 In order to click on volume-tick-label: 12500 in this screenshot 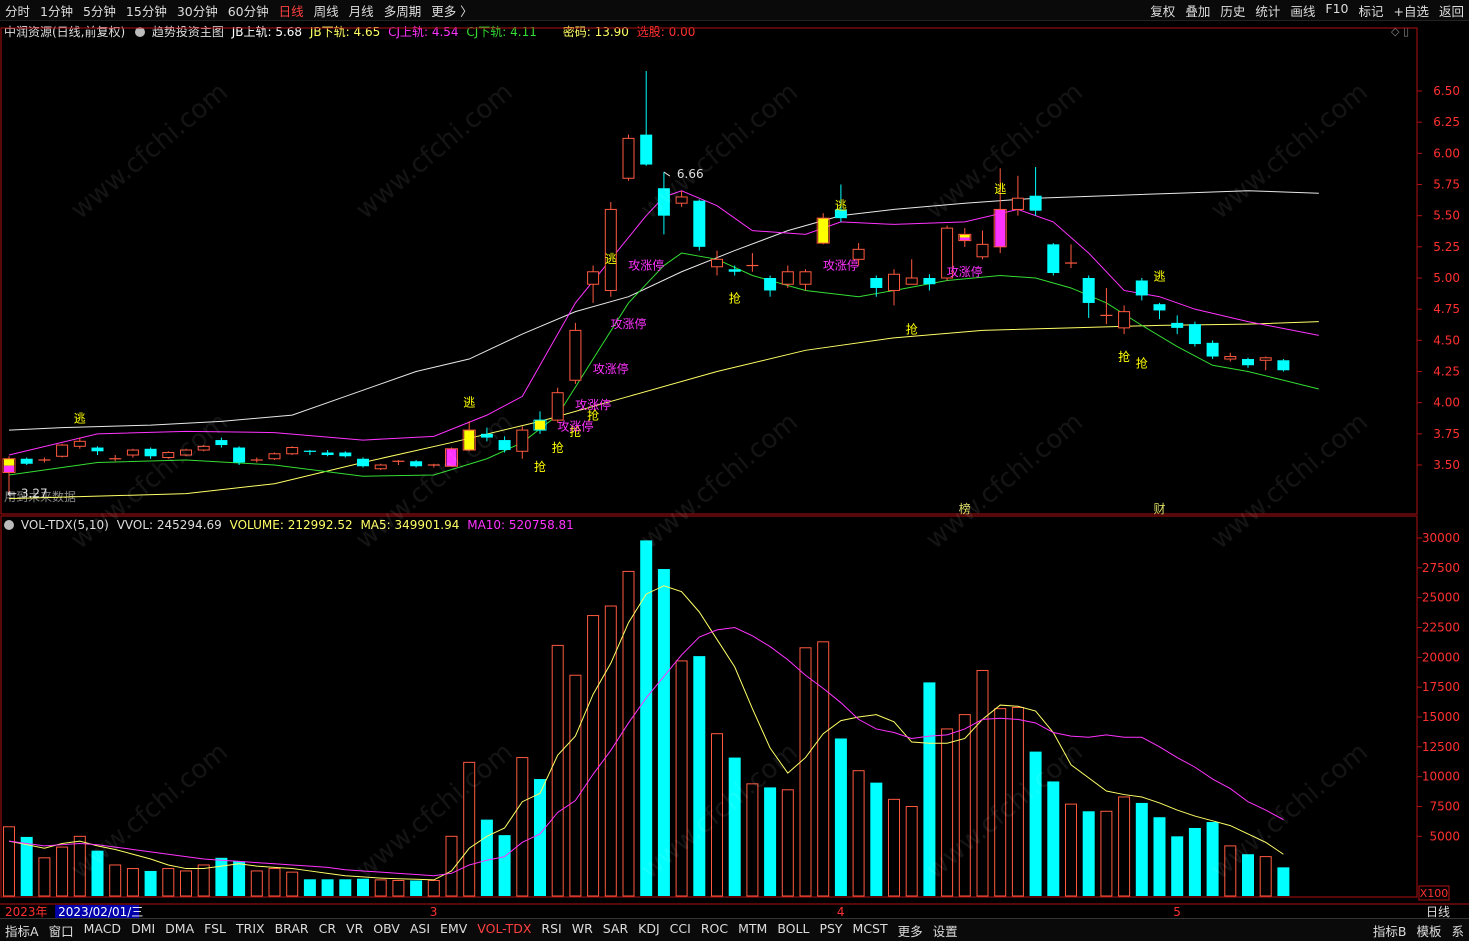, I will do `click(1441, 747)`.